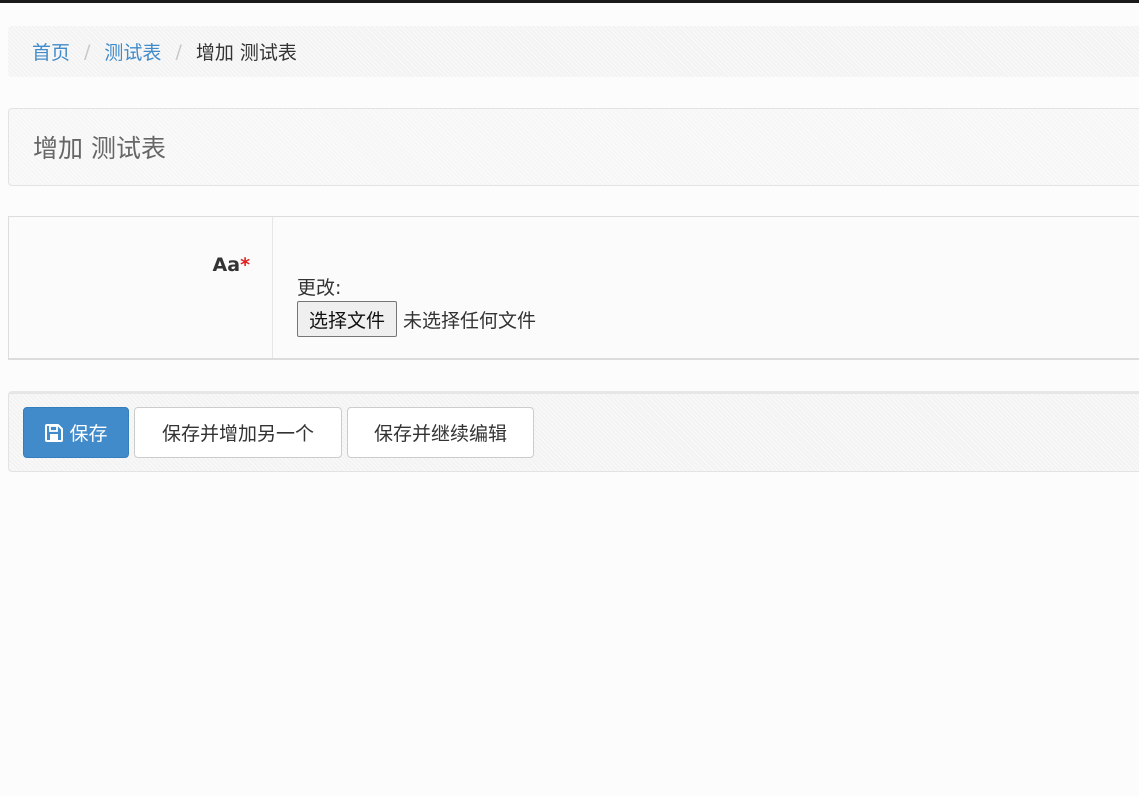 Image resolution: width=1139 pixels, height=796 pixels. I want to click on save-and-add-another-button: 保存并增加另一个, so click(238, 432).